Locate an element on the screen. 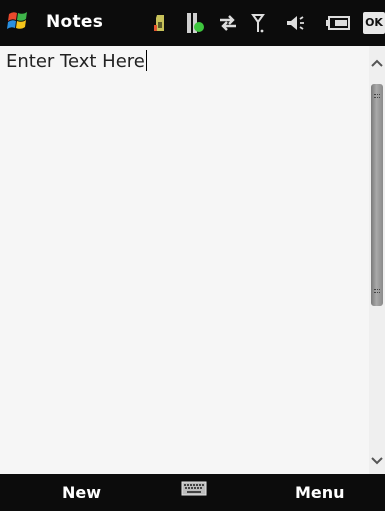  volume-icon is located at coordinates (296, 23).